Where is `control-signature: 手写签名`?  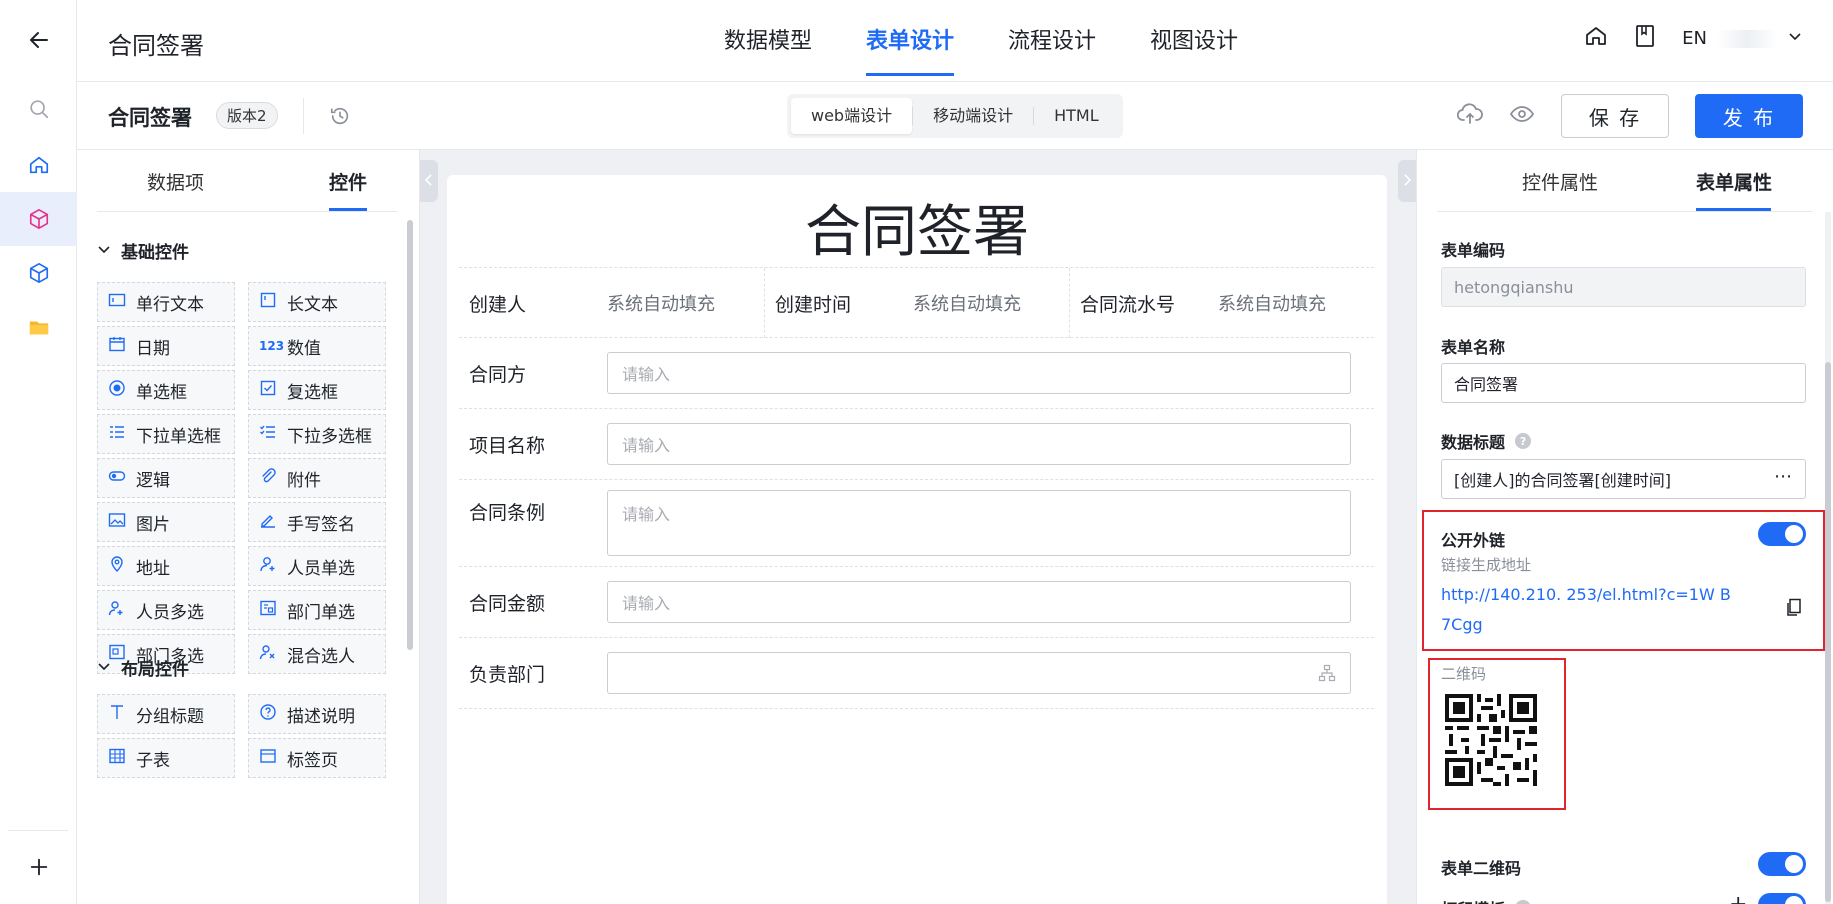 control-signature: 手写签名 is located at coordinates (317, 522).